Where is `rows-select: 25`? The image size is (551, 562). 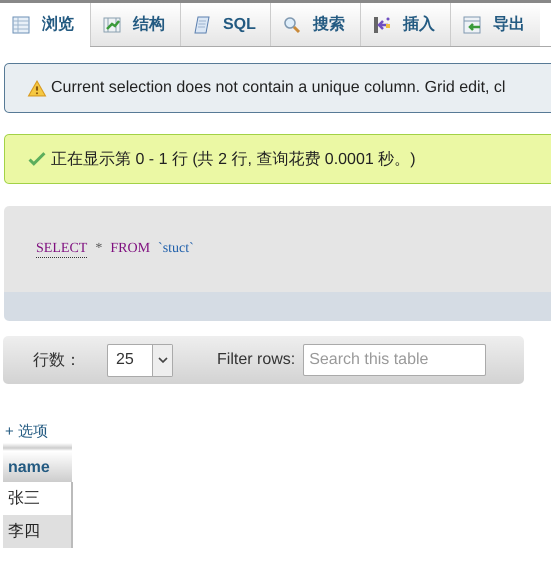 rows-select: 25 is located at coordinates (140, 360).